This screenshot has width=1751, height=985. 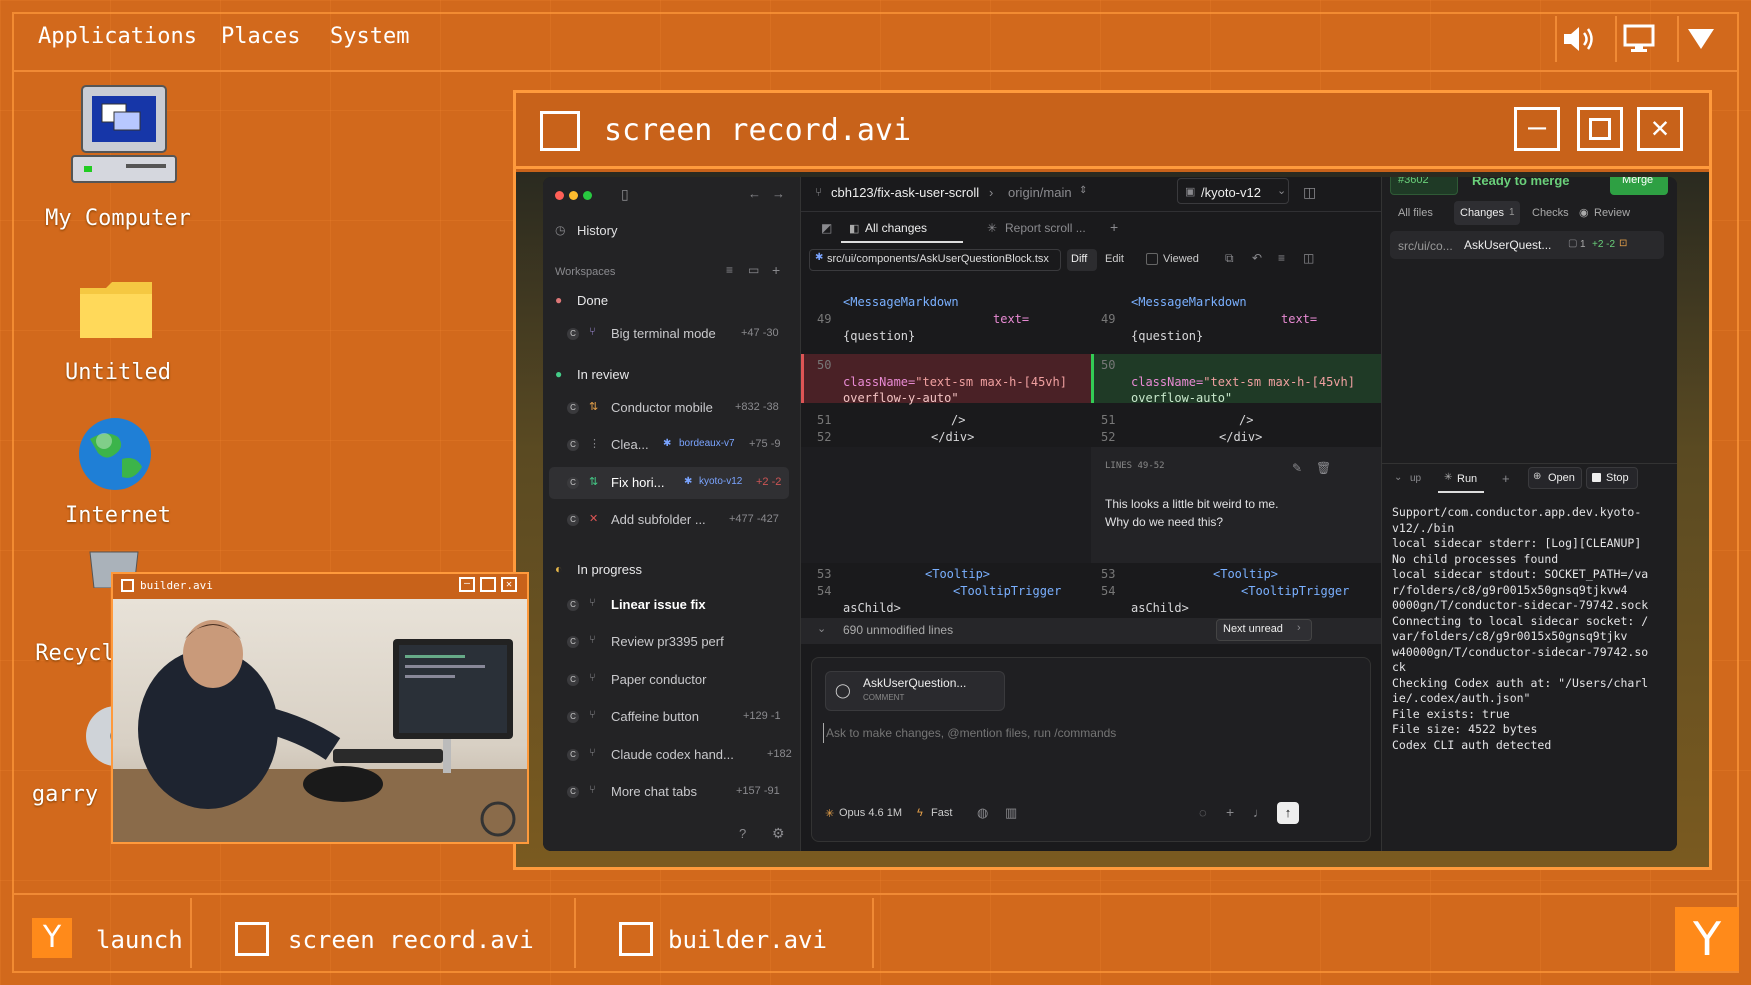 I want to click on add-tab-icon: +, so click(x=1114, y=227).